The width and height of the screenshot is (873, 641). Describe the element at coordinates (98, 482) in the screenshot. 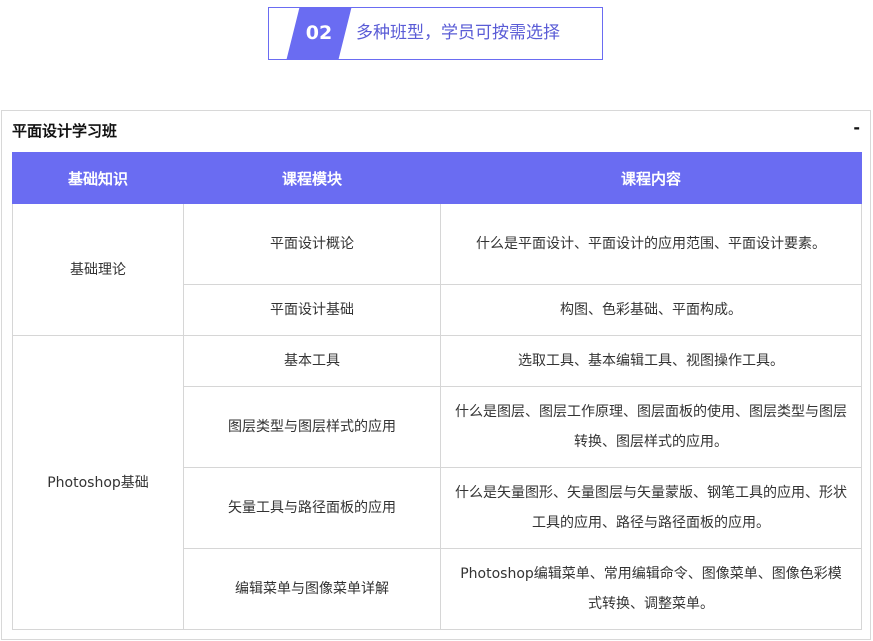

I see `category-cell: Photoshop基础` at that location.